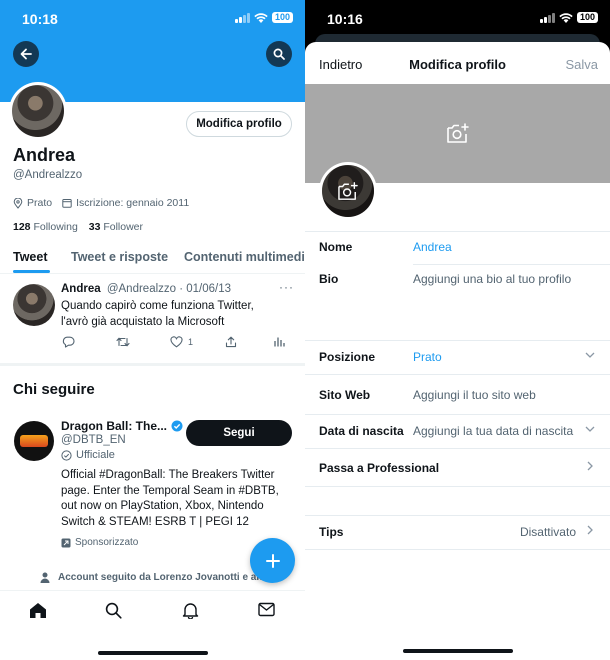  I want to click on professional-label: Passa a Professional, so click(379, 468).